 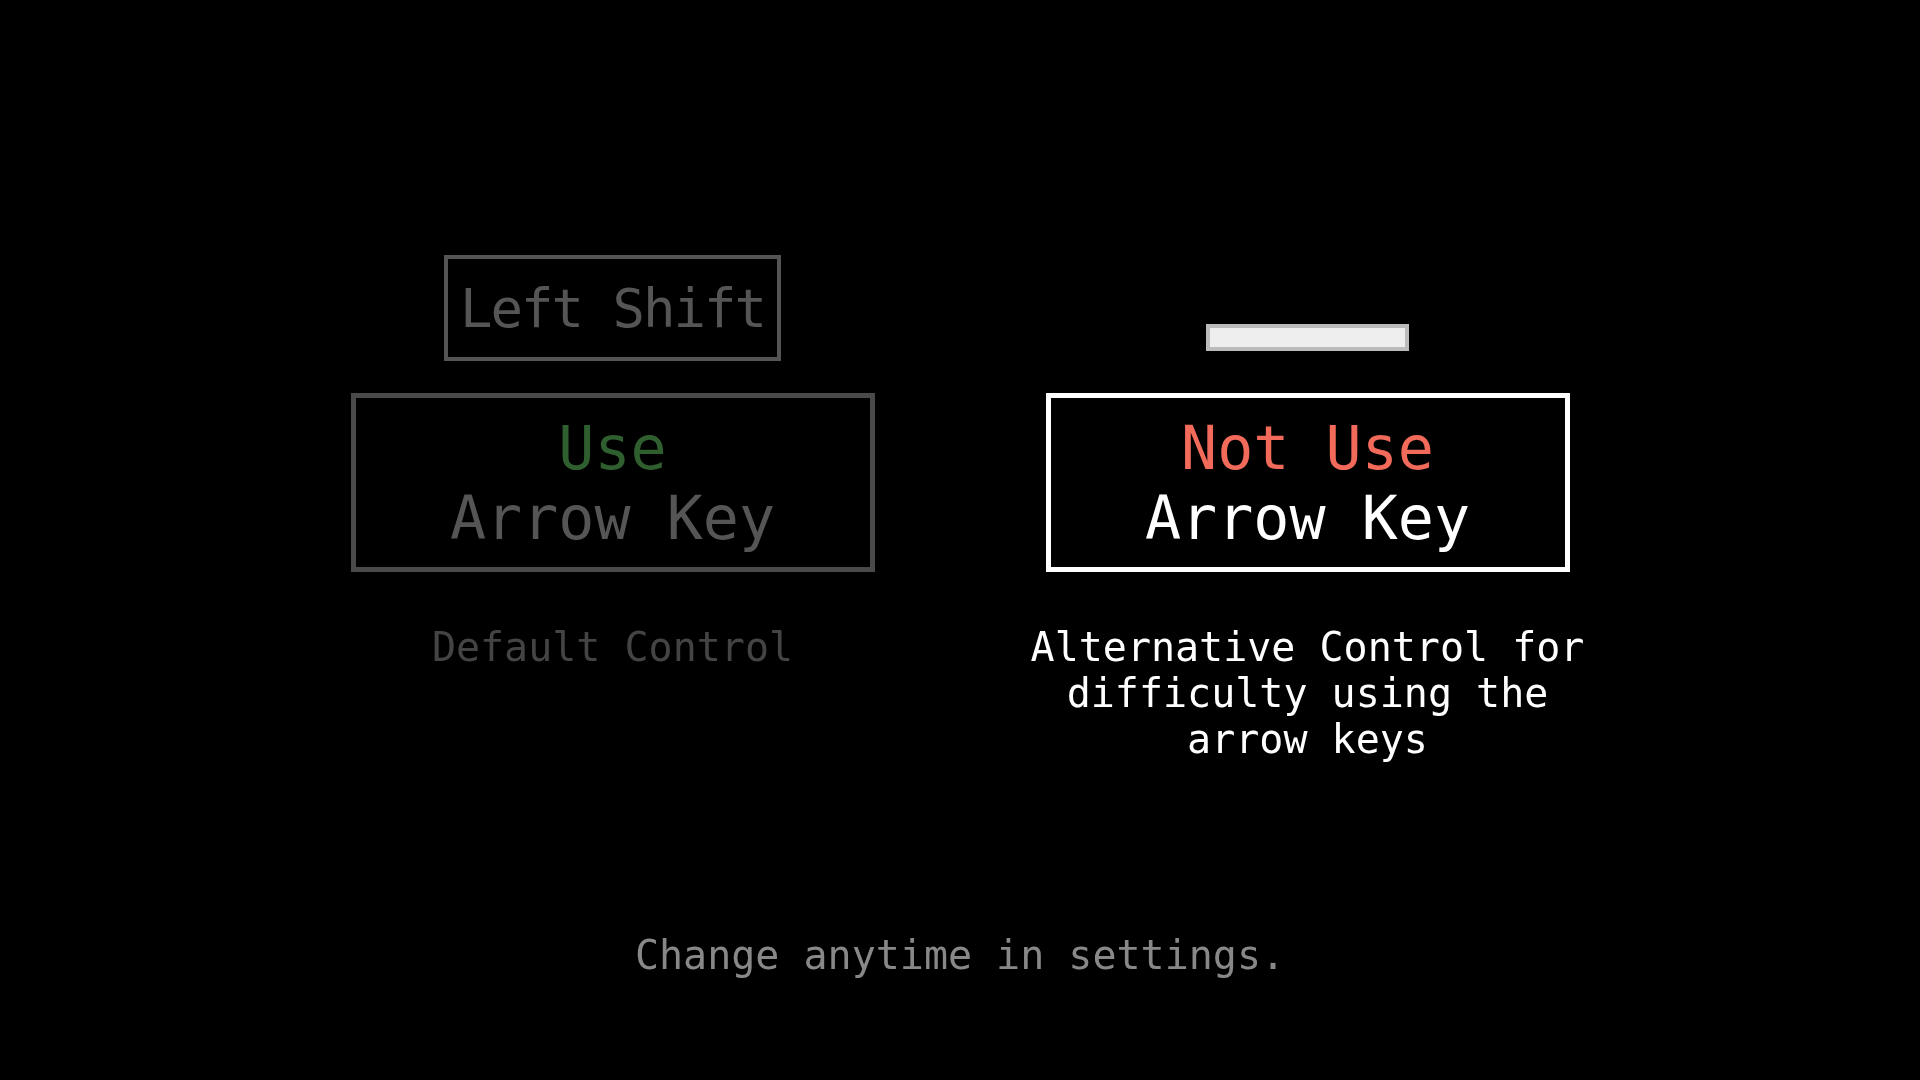 What do you see at coordinates (1307, 693) in the screenshot?
I see `option-description: Alternative Control for difficulty using the arrow keys` at bounding box center [1307, 693].